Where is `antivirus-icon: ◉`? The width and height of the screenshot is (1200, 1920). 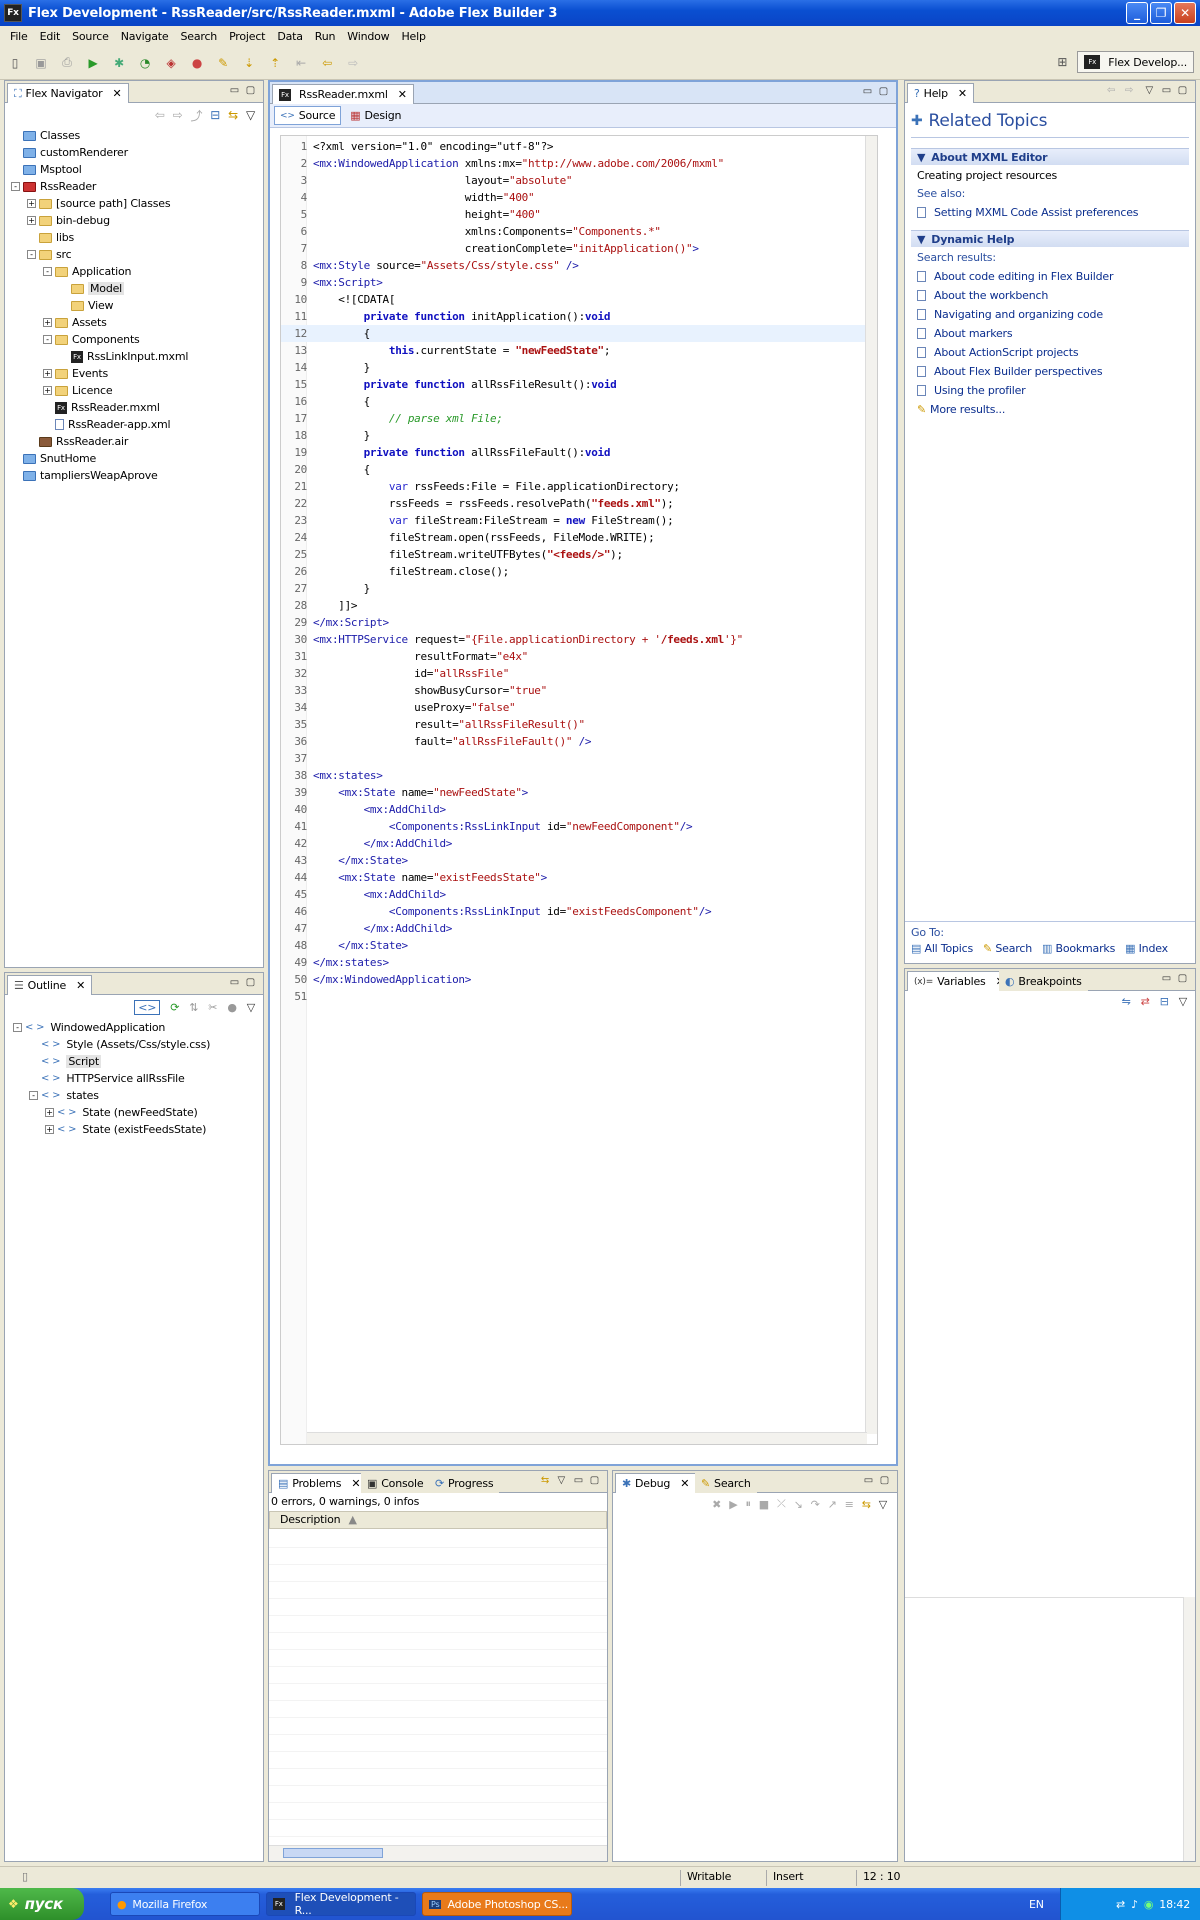 antivirus-icon: ◉ is located at coordinates (1149, 1904).